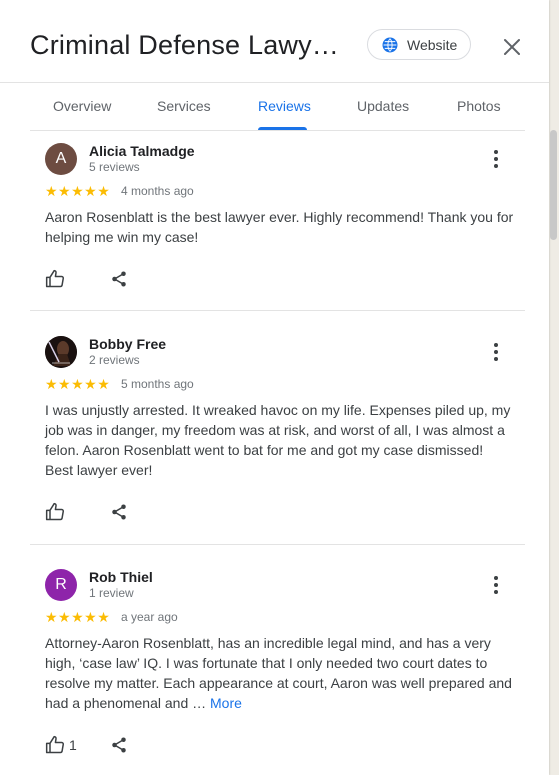 The image size is (559, 775). What do you see at coordinates (390, 44) in the screenshot?
I see `globe-icon` at bounding box center [390, 44].